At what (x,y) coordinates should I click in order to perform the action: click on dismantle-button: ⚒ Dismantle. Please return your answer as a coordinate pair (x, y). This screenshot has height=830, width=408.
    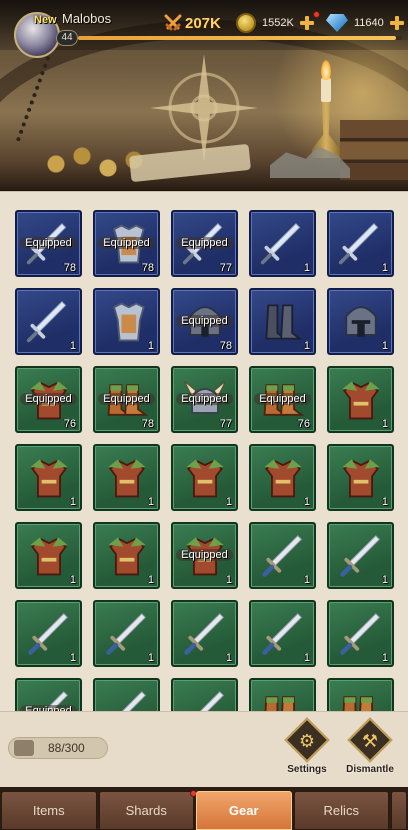
    Looking at the image, I should click on (370, 749).